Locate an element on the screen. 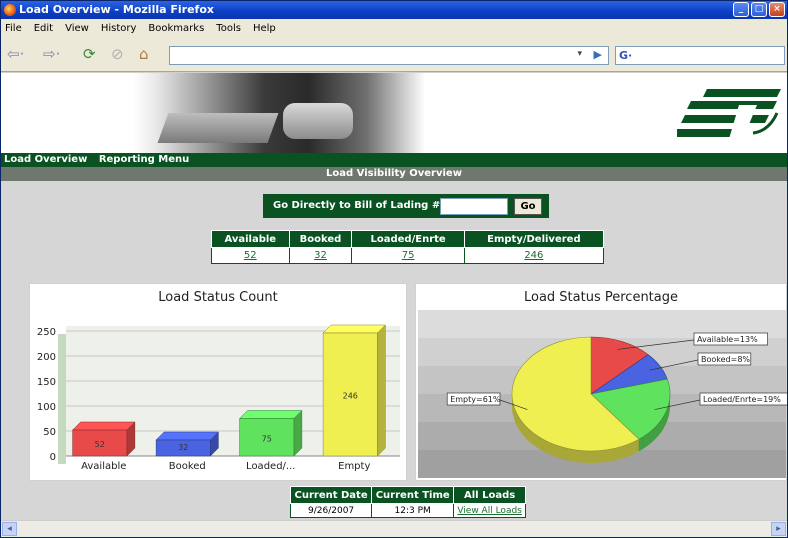 This screenshot has width=788, height=538. url-bar: ▾ ▶ is located at coordinates (389, 55).